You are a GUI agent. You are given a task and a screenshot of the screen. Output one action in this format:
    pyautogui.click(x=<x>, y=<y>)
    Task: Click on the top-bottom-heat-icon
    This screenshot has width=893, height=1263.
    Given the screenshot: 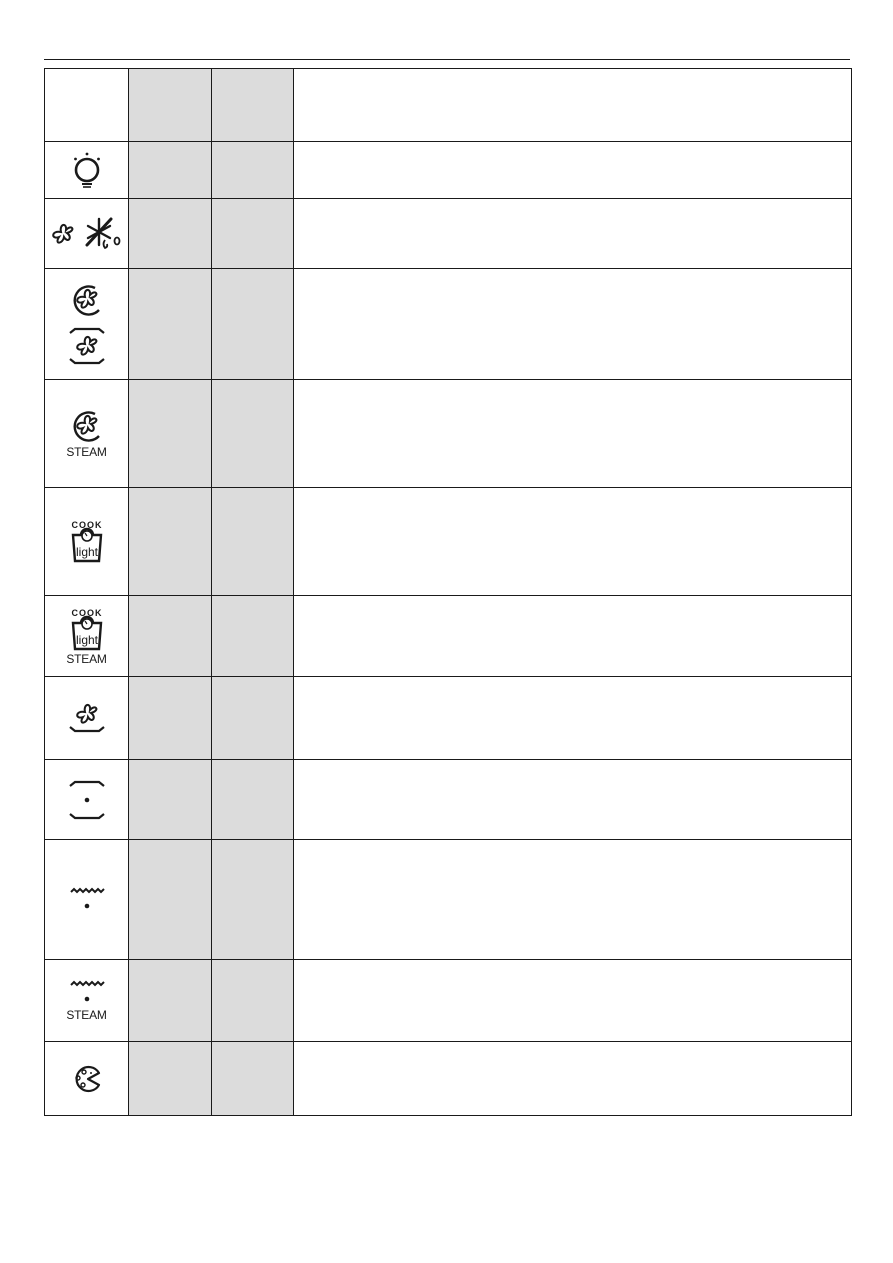 What is the action you would take?
    pyautogui.click(x=86, y=799)
    